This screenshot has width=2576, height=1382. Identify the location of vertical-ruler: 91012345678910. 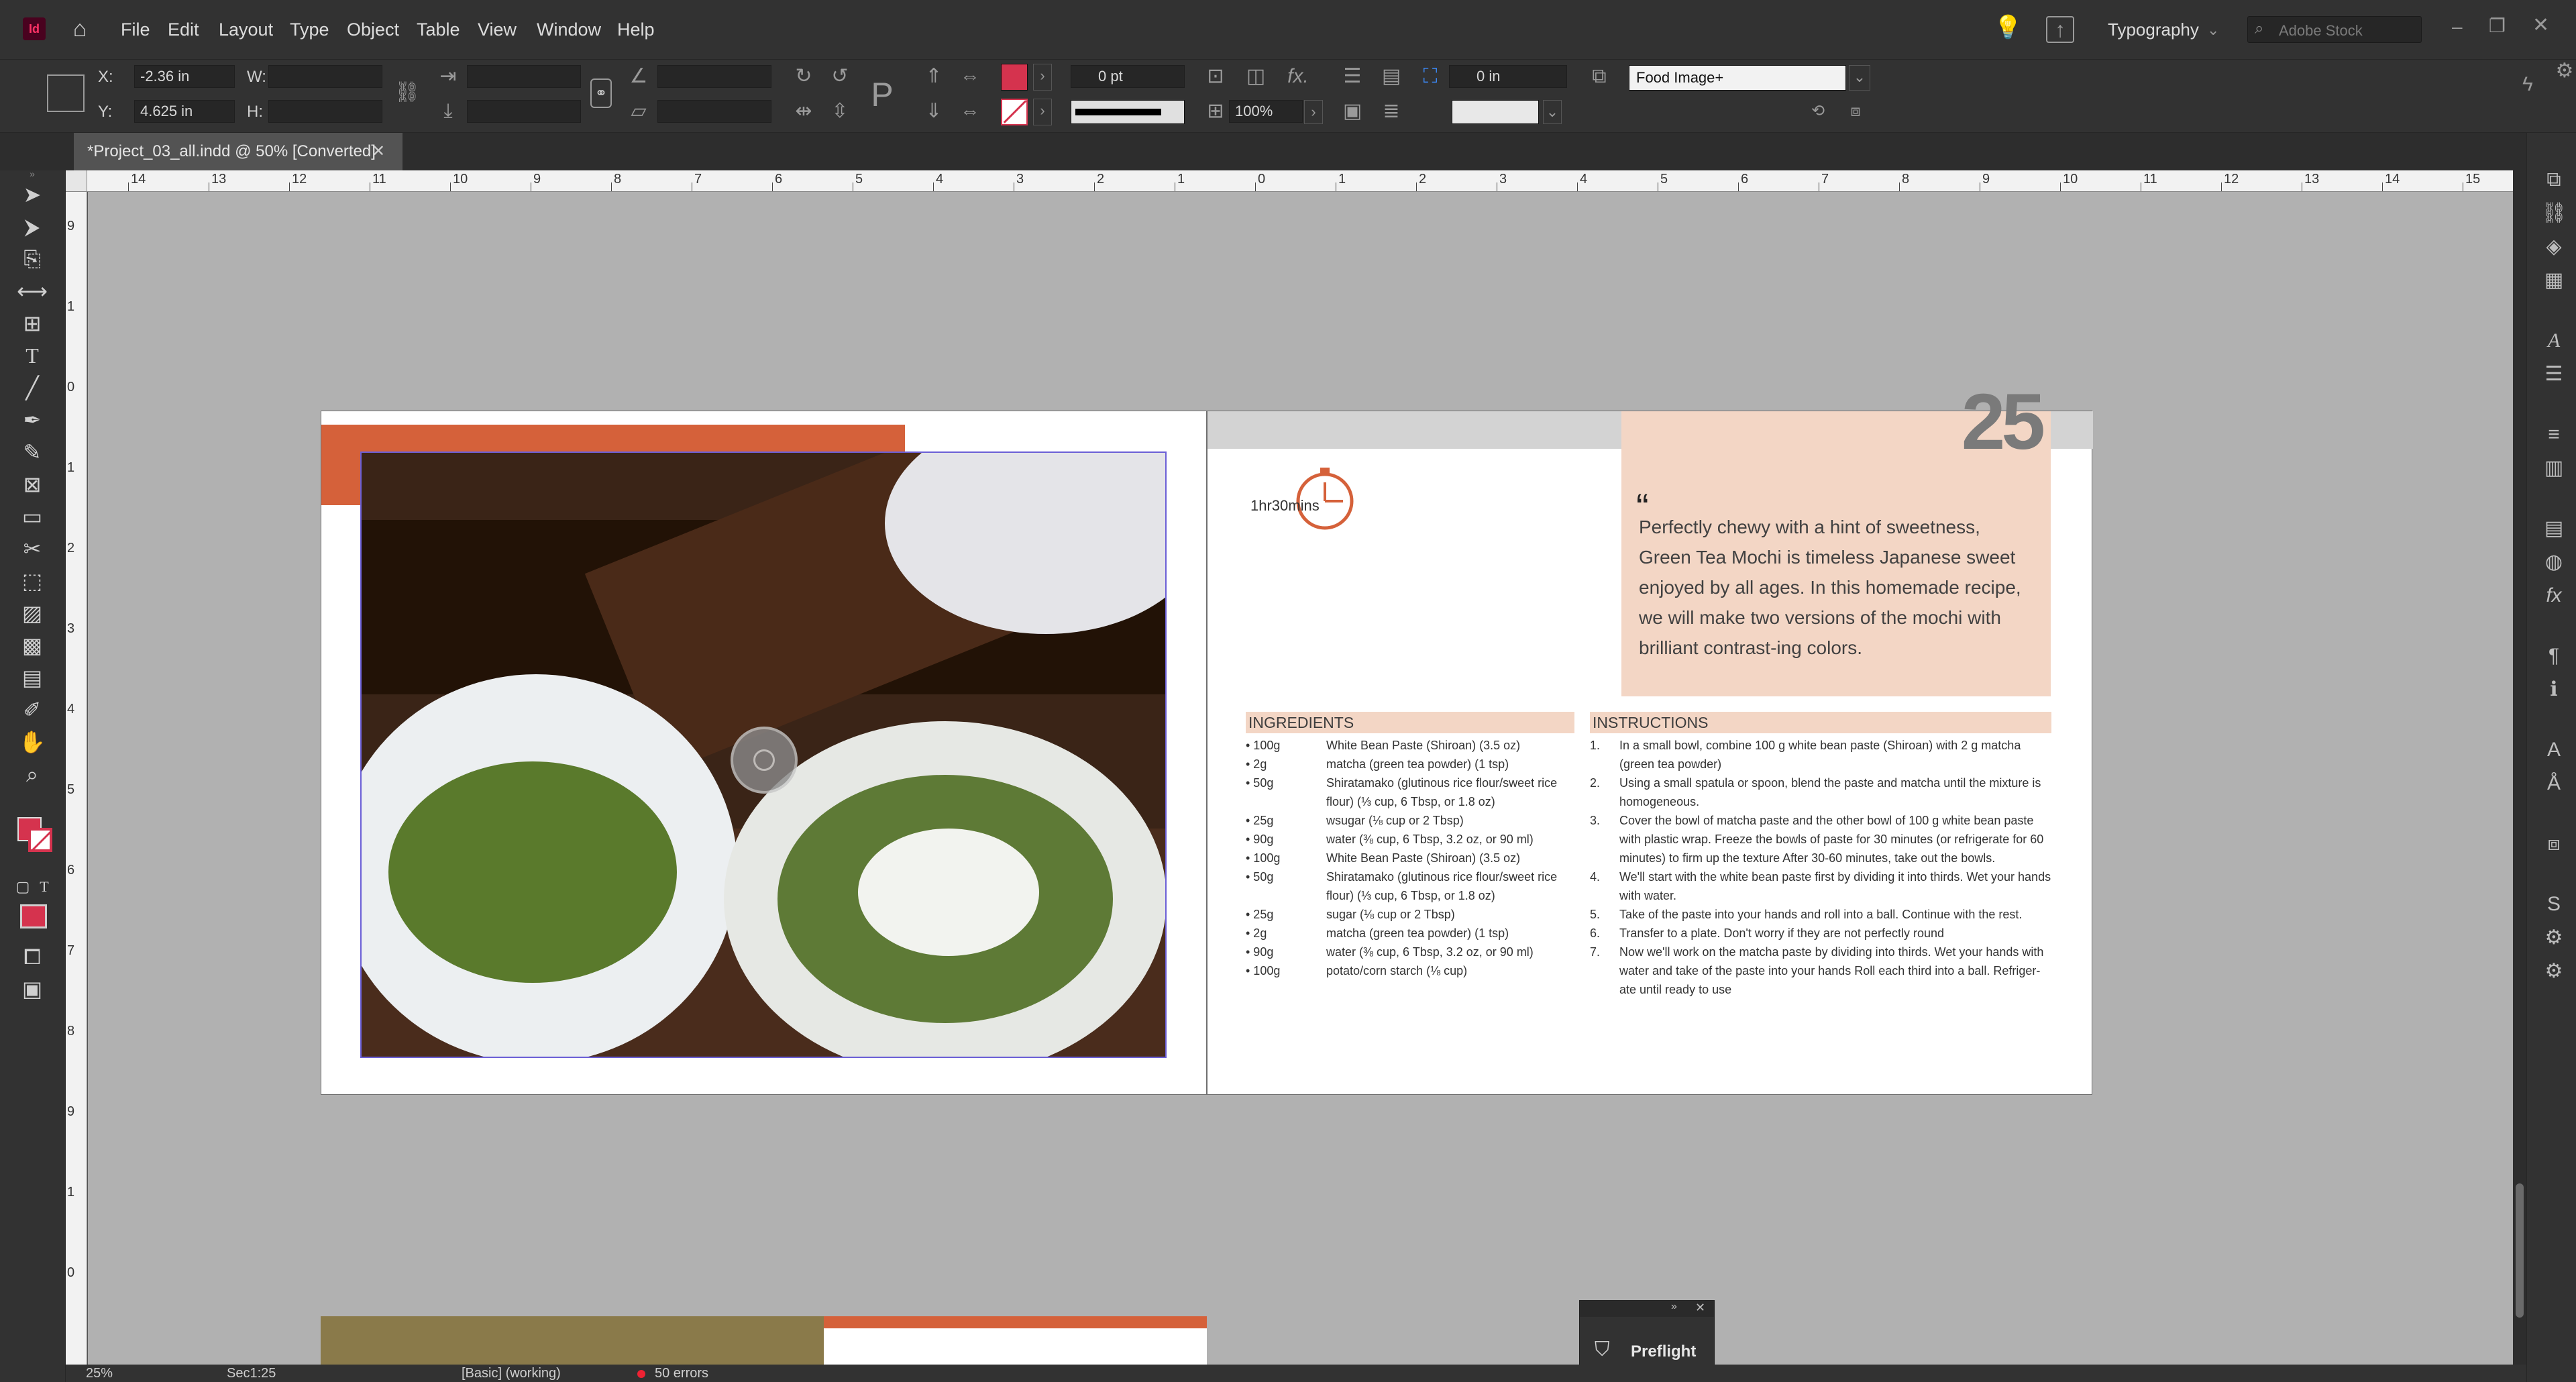
(76, 778).